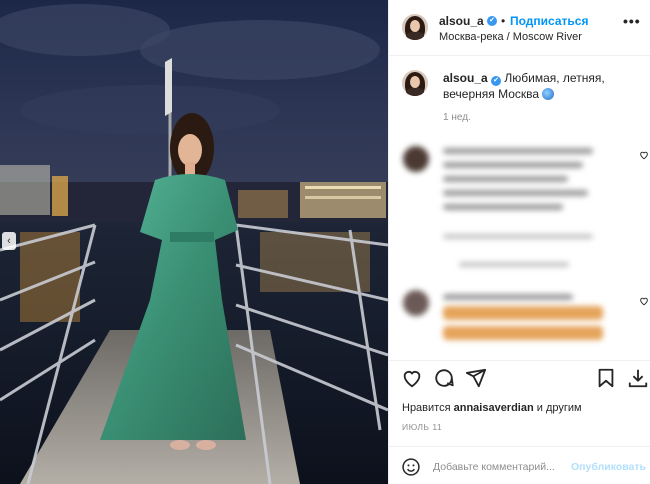  Describe the element at coordinates (514, 264) in the screenshot. I see `view-replies` at that location.